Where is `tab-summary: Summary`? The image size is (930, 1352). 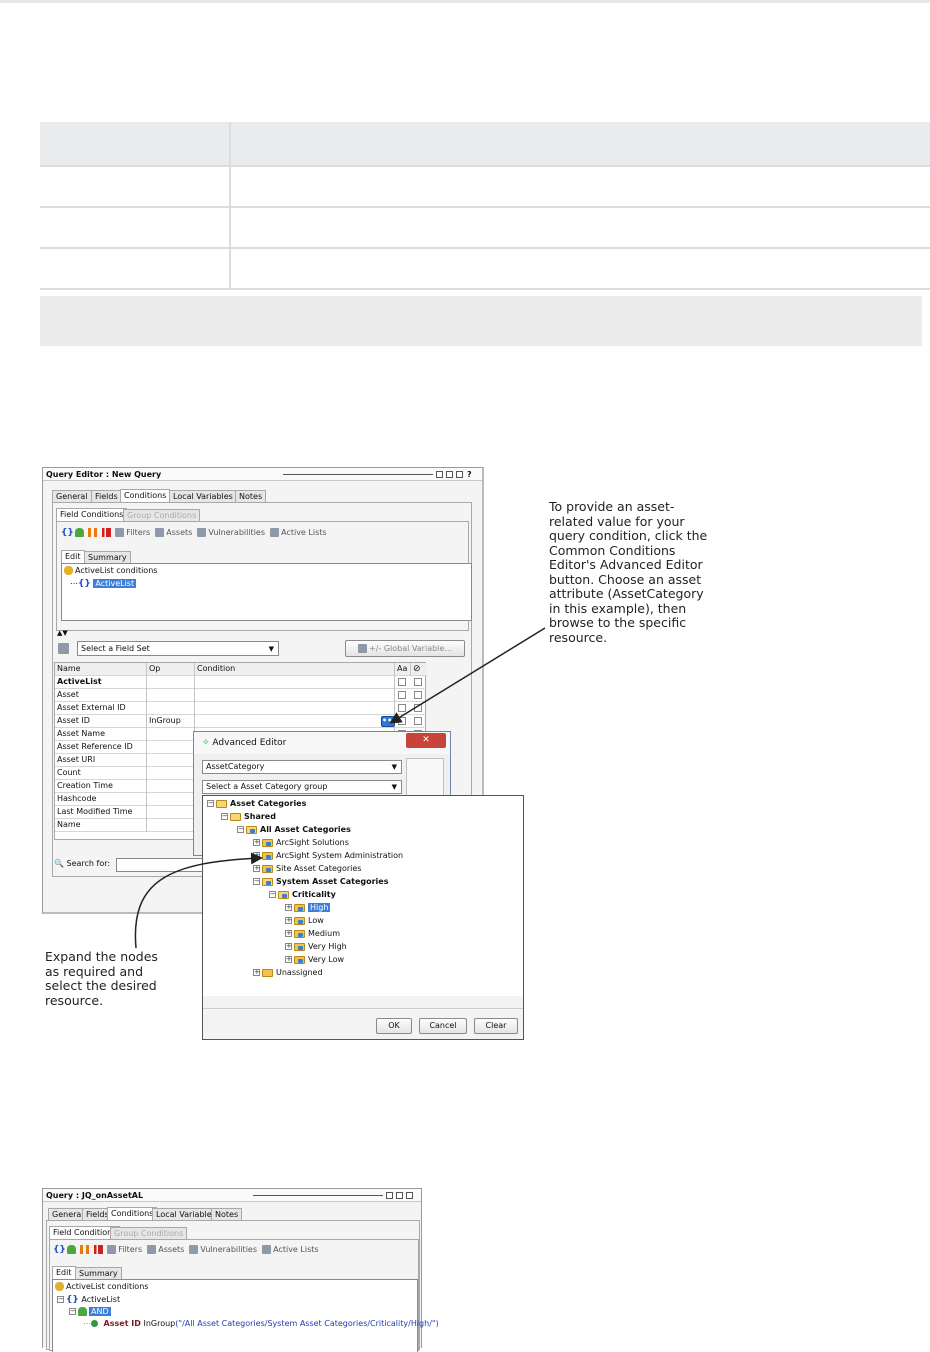 tab-summary: Summary is located at coordinates (98, 1273).